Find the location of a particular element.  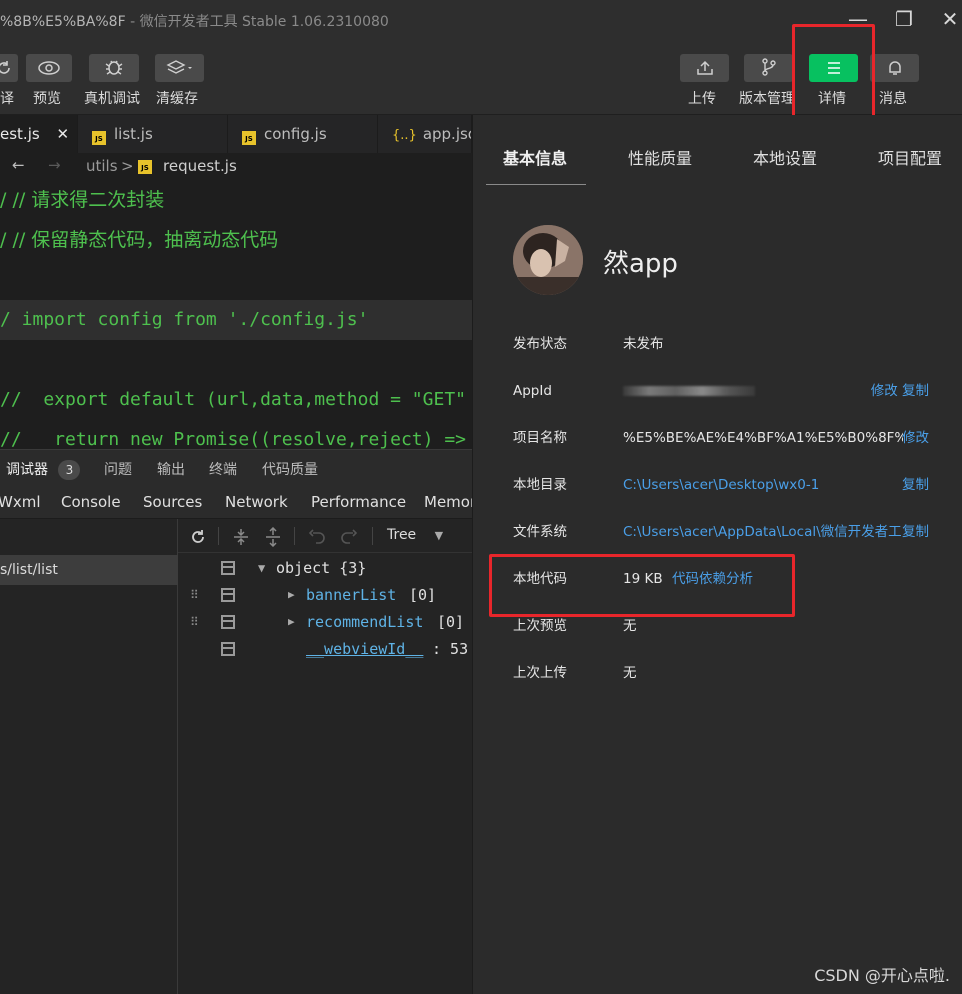

active-tab-indicator is located at coordinates (536, 184).